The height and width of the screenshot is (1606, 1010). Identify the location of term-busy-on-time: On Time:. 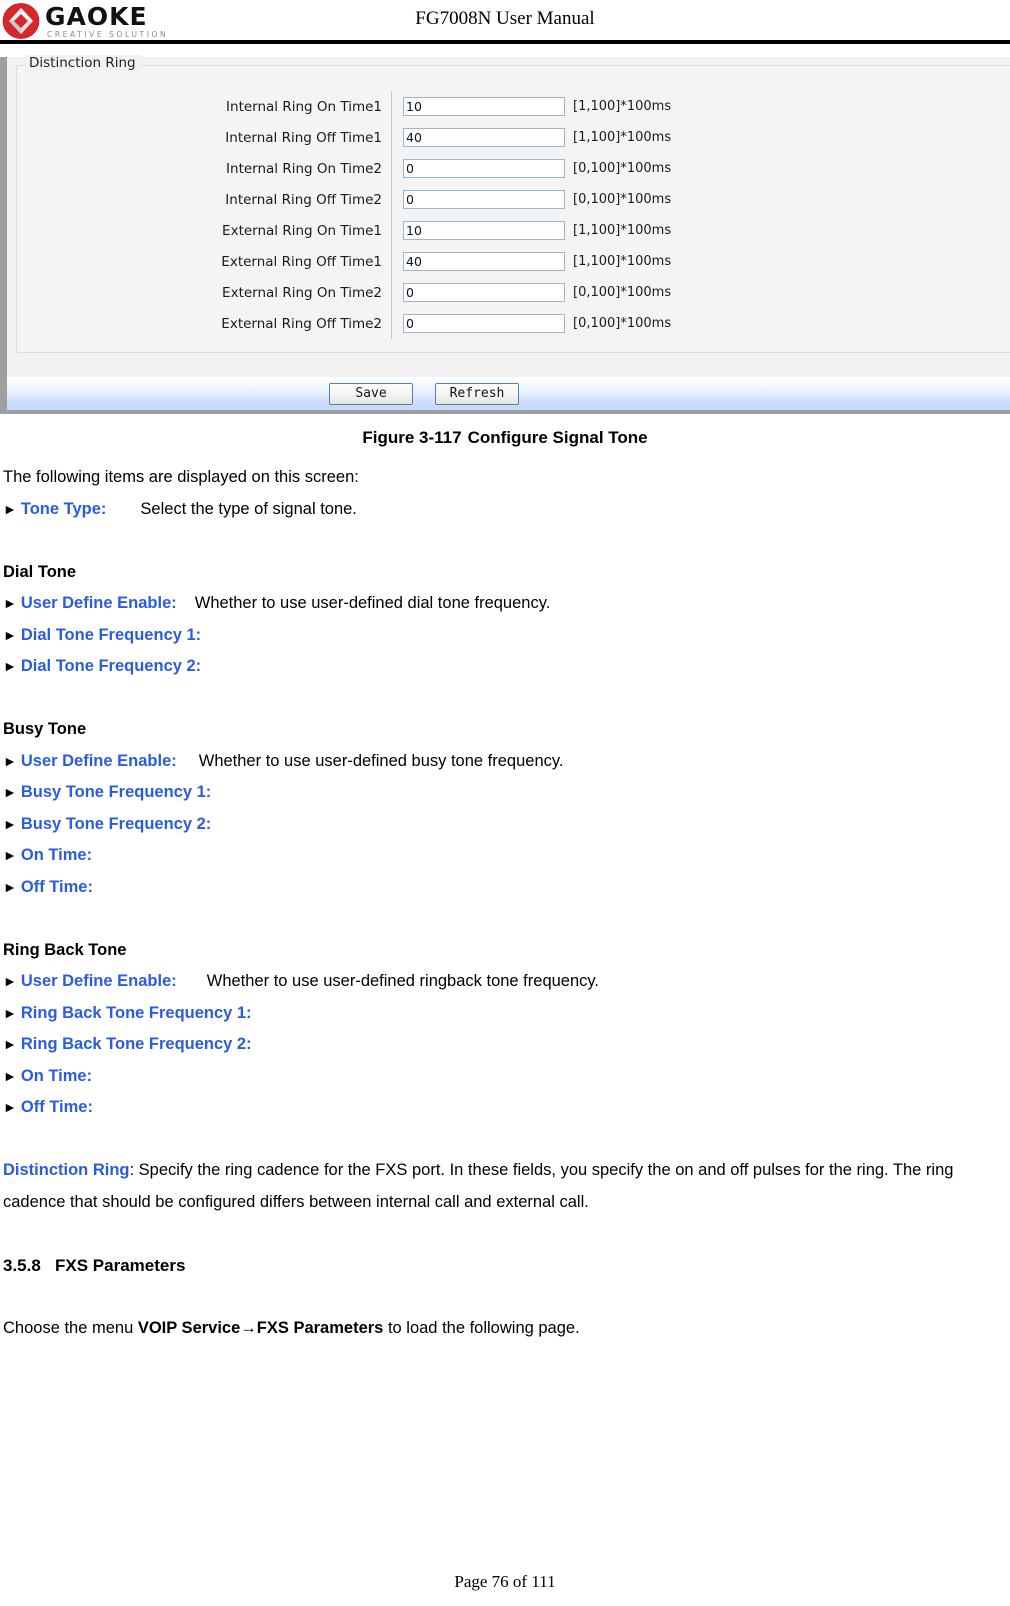
(56, 855).